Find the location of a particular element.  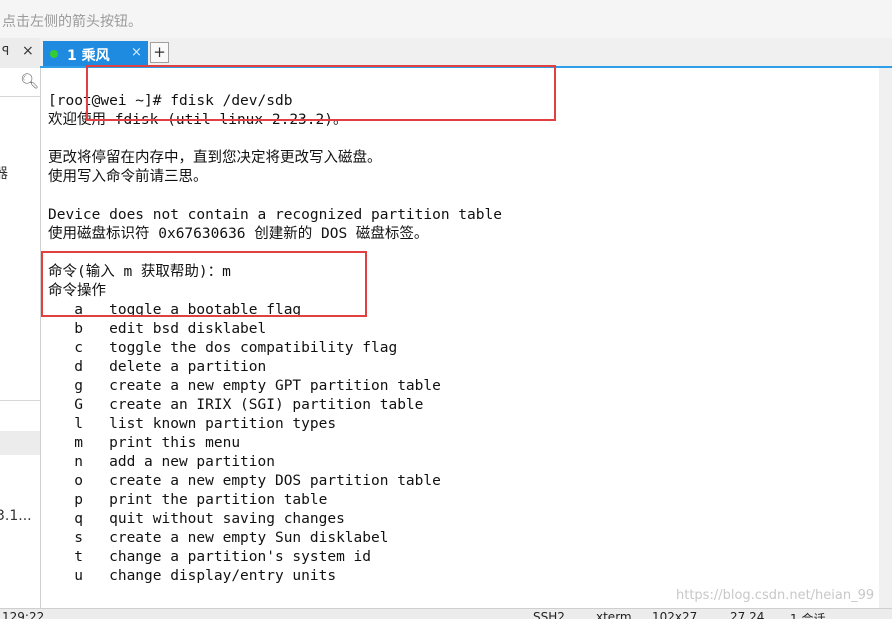

add-tab-button: + is located at coordinates (159, 52).